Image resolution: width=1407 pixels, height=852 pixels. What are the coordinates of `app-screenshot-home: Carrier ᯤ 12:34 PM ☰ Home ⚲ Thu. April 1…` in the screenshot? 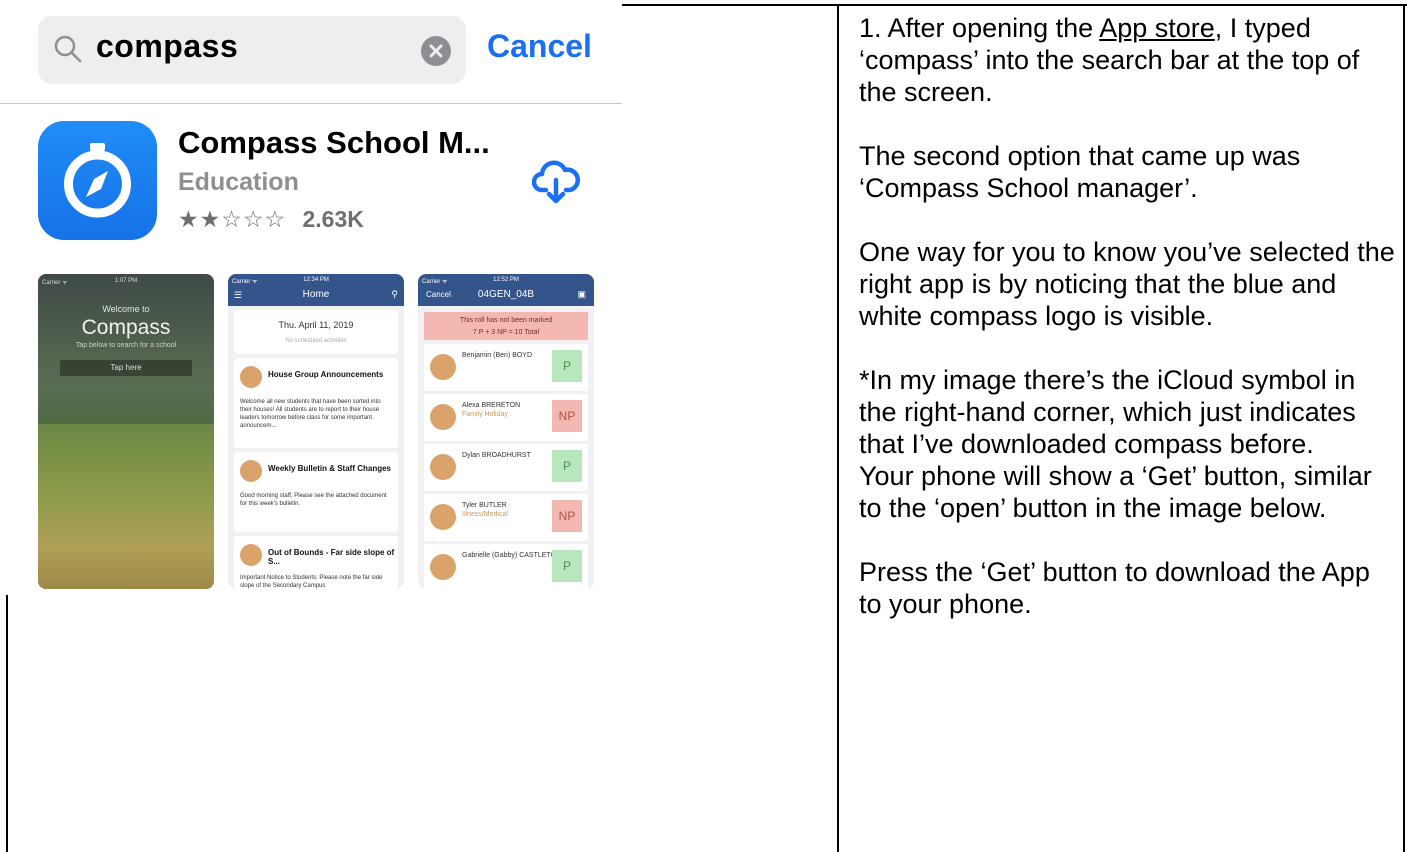 It's located at (316, 431).